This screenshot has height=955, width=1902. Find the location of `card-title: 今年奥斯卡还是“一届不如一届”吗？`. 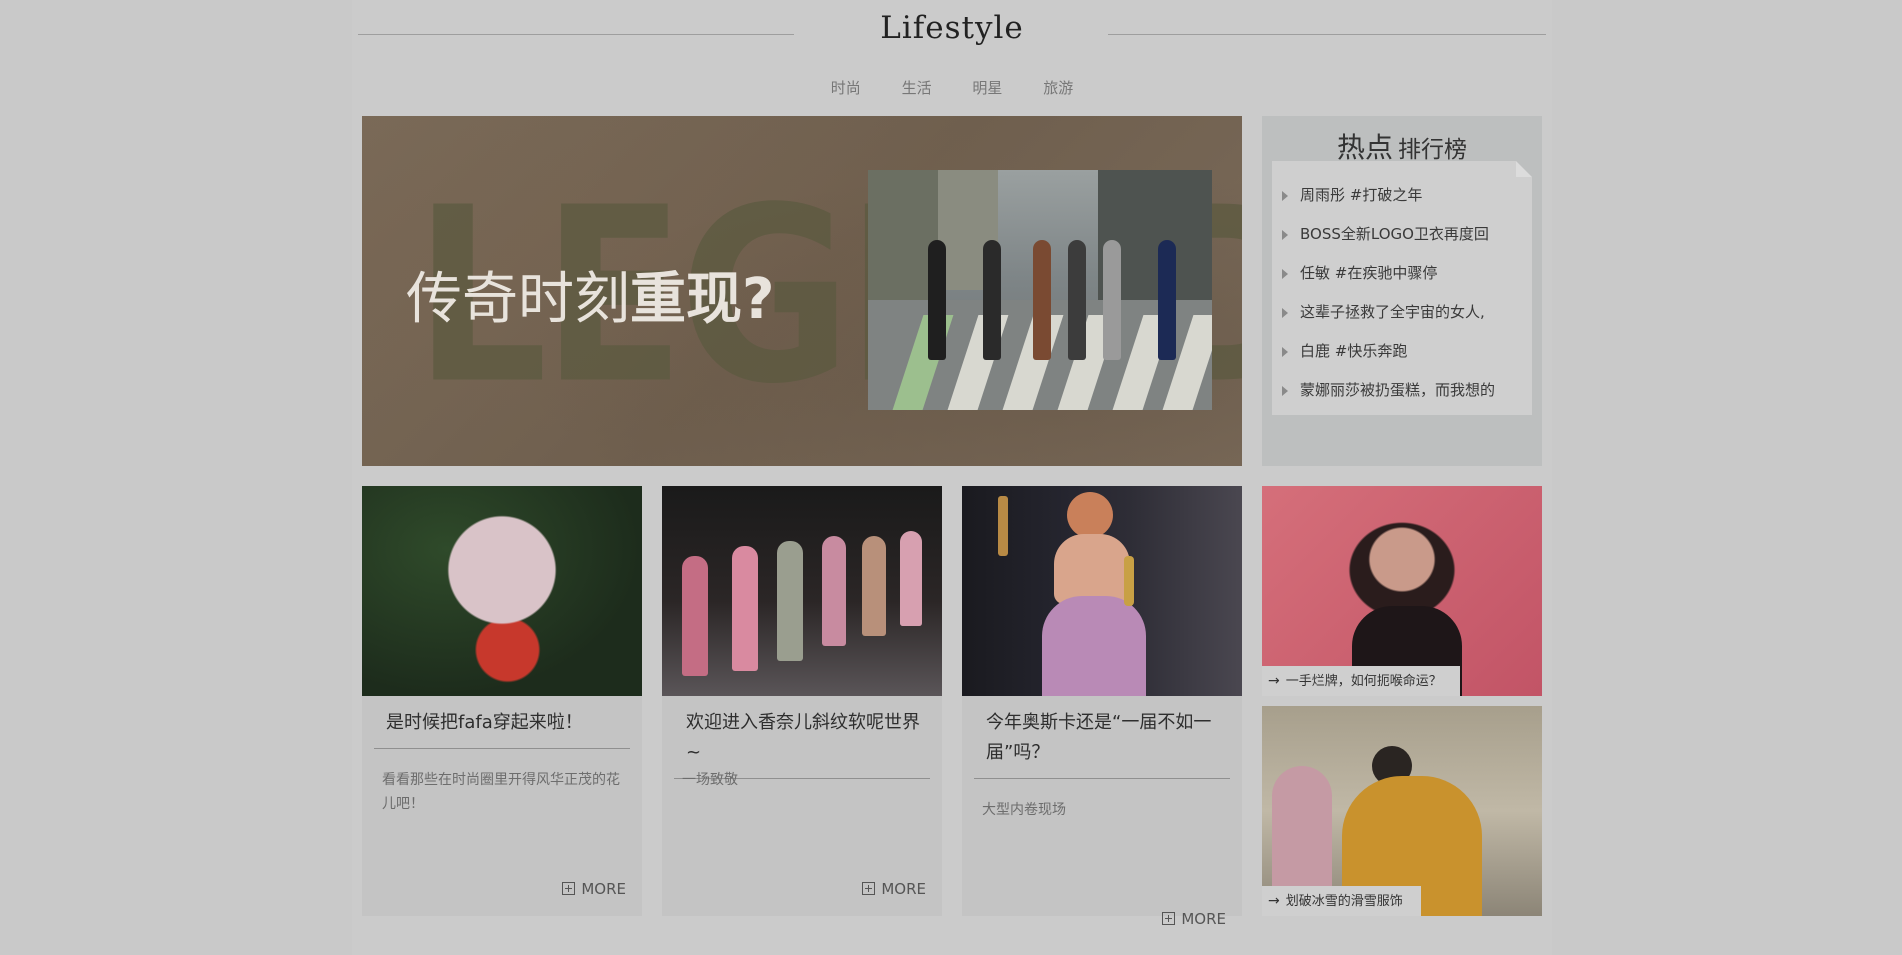

card-title: 今年奥斯卡还是“一届不如一届”吗？ is located at coordinates (1102, 743).